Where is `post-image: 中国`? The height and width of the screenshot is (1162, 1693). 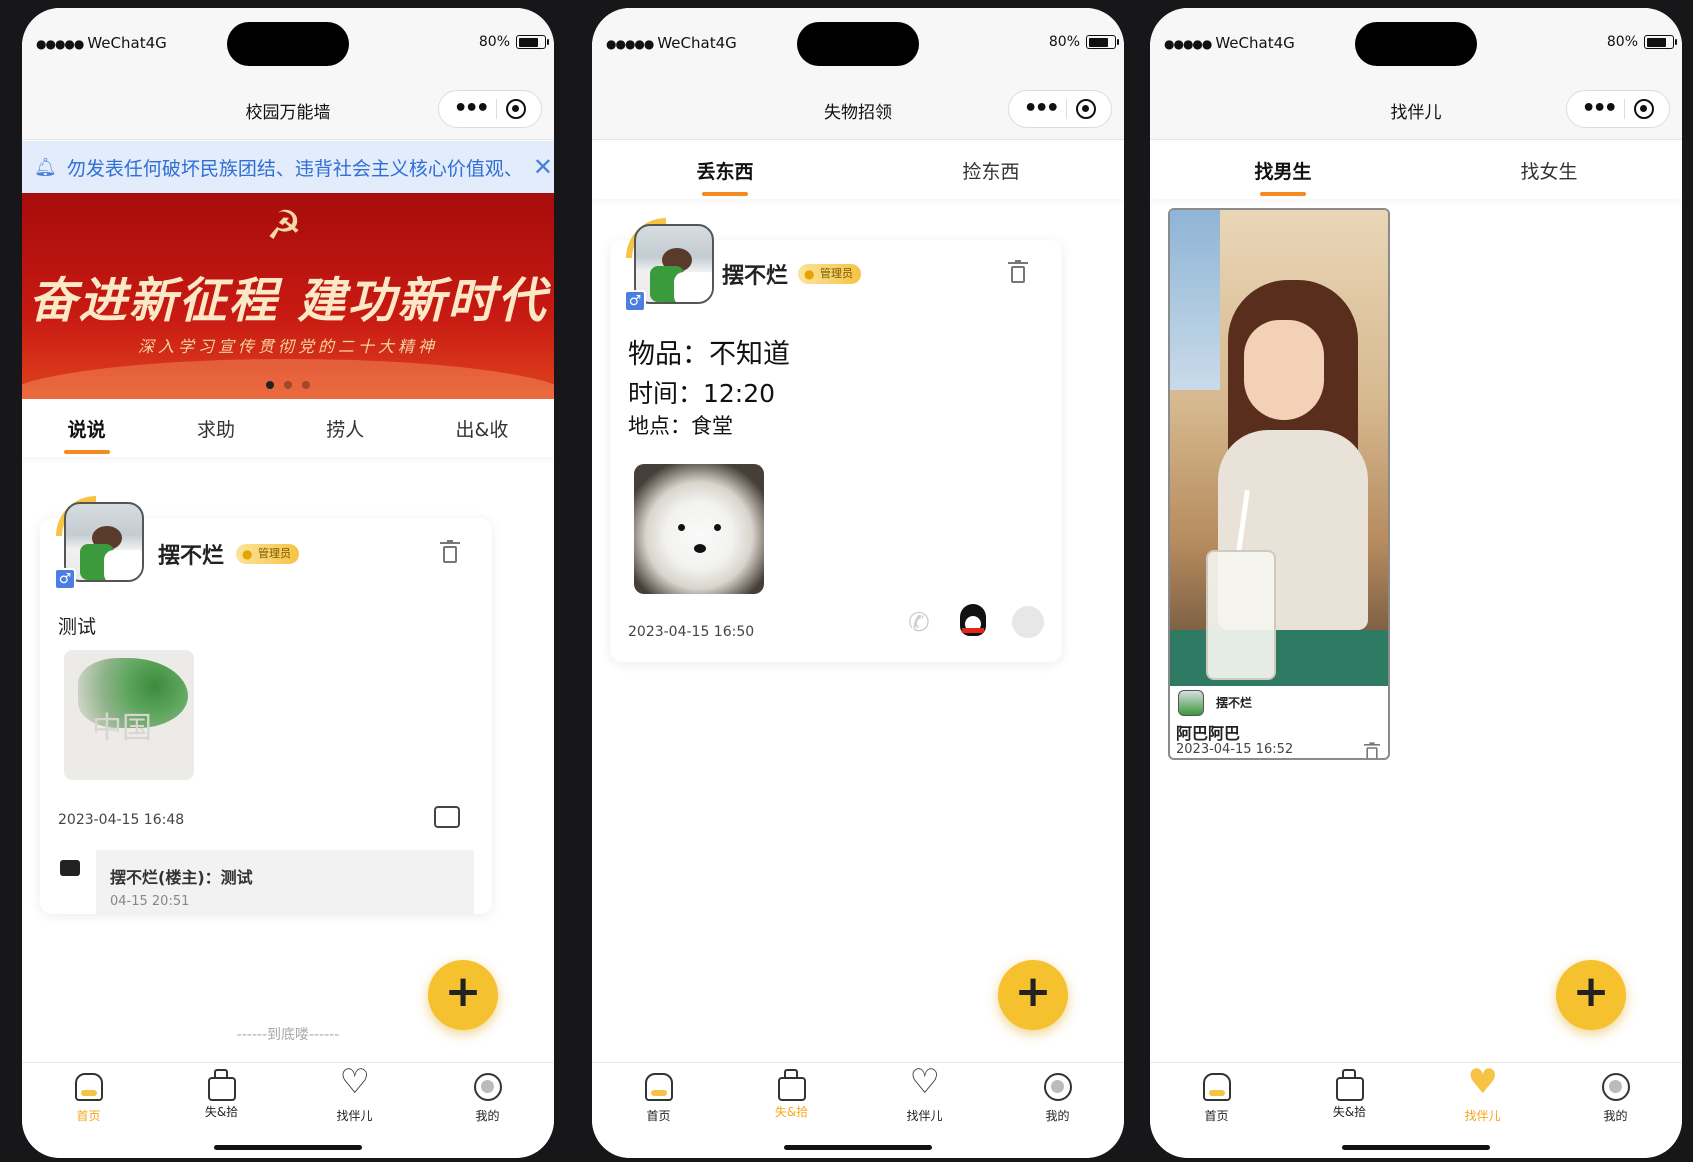
post-image: 中国 is located at coordinates (129, 715).